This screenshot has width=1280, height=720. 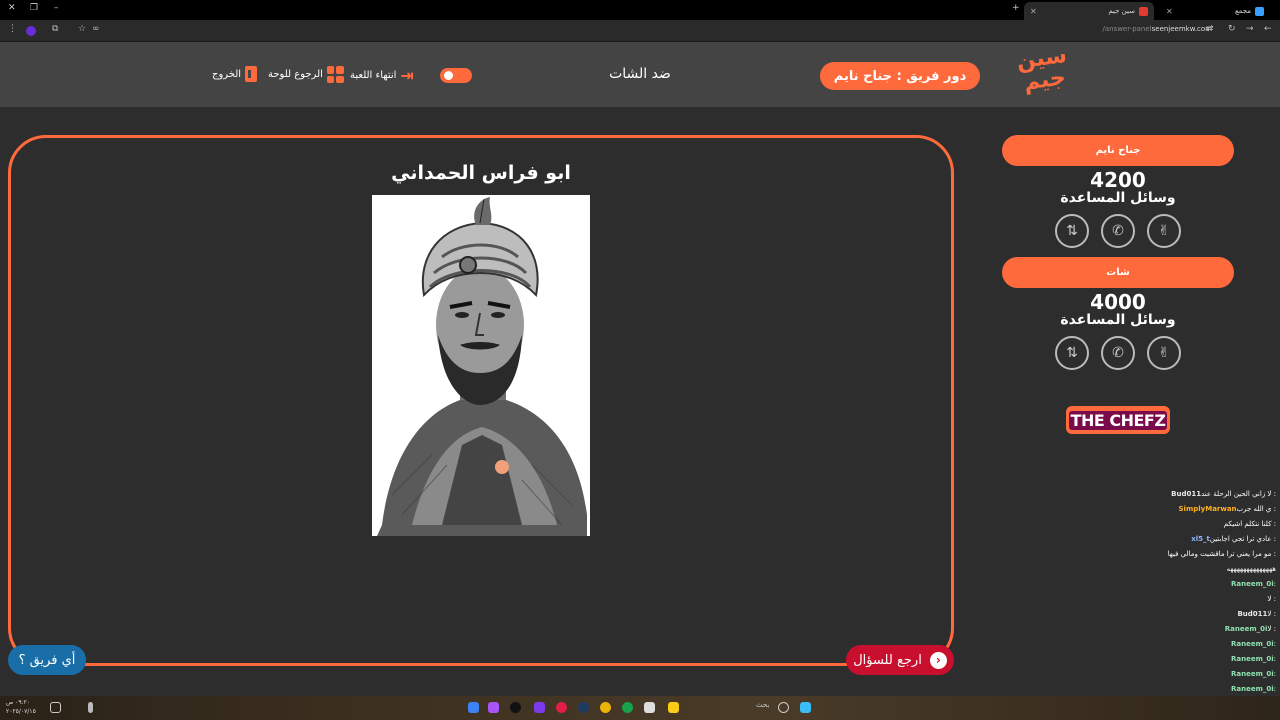 What do you see at coordinates (55, 707) in the screenshot?
I see `notification-icon` at bounding box center [55, 707].